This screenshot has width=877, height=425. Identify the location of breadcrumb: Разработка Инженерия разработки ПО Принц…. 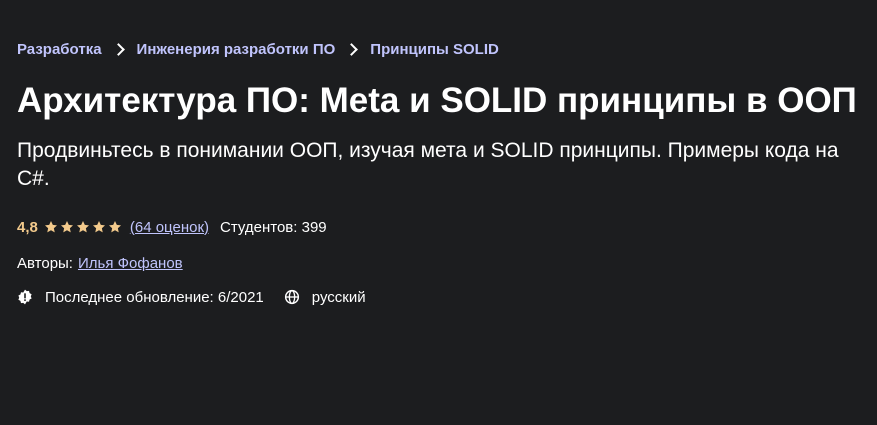
(433, 49).